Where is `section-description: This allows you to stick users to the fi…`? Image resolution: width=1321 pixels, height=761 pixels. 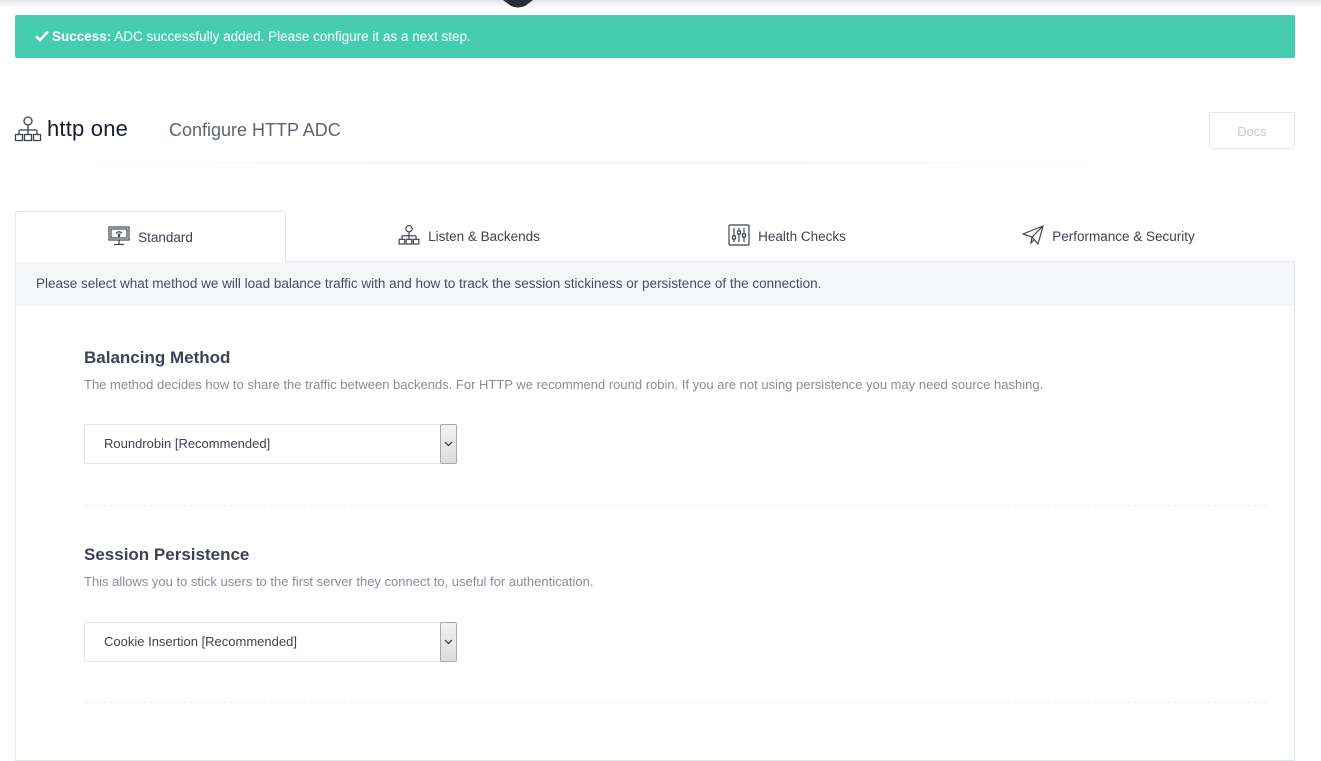
section-description: This allows you to stick users to the fi… is located at coordinates (339, 581).